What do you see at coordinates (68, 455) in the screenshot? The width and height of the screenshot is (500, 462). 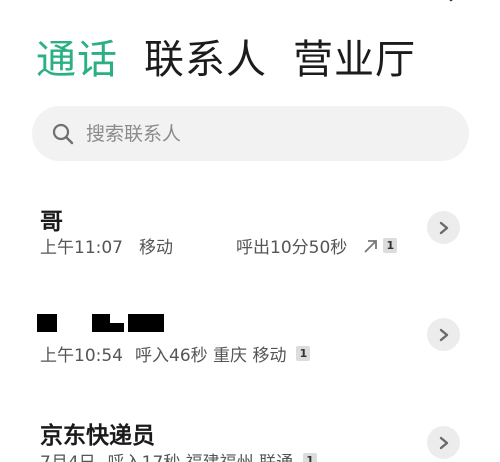 I see `call-time: 7月4日` at bounding box center [68, 455].